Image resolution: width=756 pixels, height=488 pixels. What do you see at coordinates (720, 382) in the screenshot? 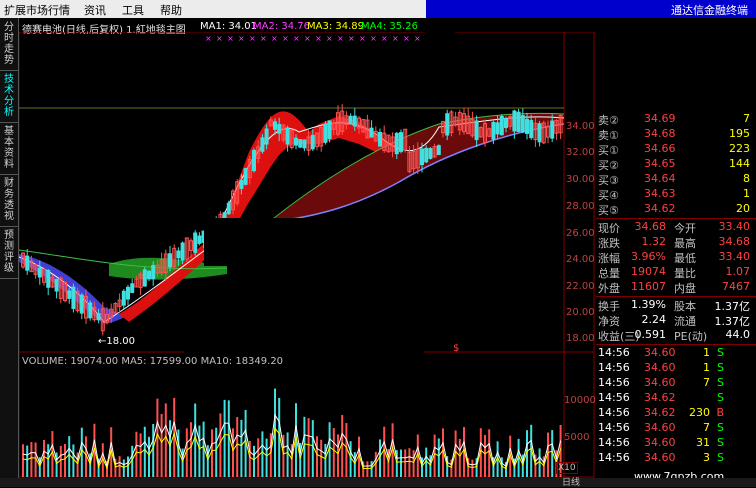
I see `tick-side: S` at bounding box center [720, 382].